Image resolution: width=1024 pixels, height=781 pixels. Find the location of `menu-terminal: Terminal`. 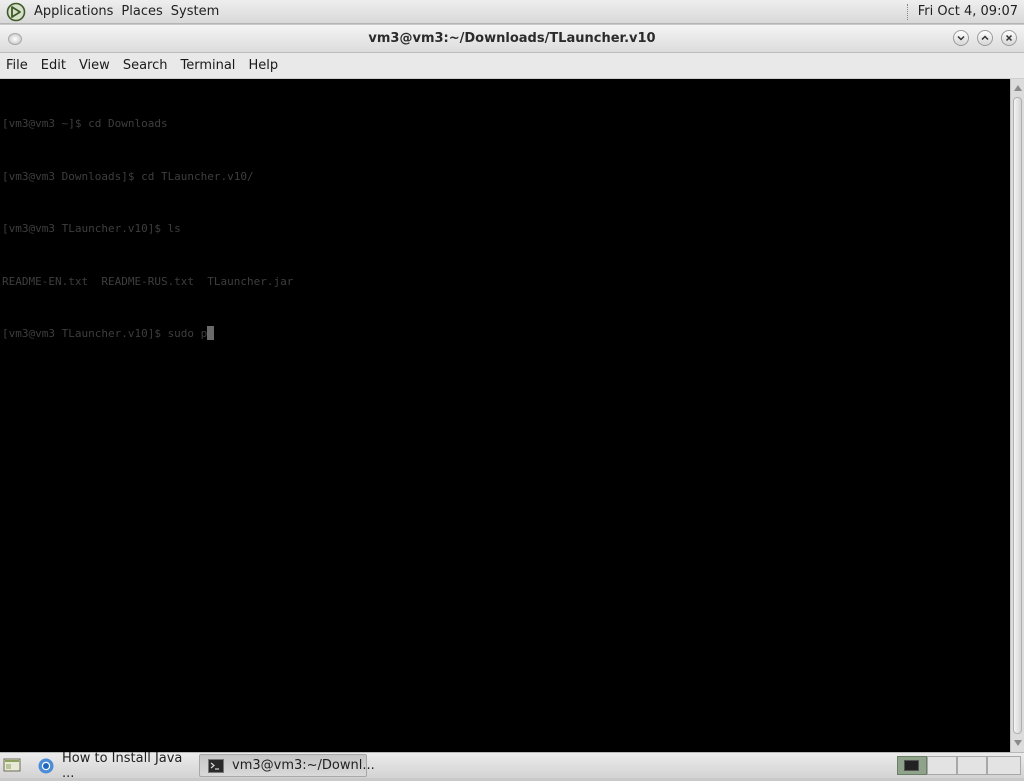

menu-terminal: Terminal is located at coordinates (208, 65).